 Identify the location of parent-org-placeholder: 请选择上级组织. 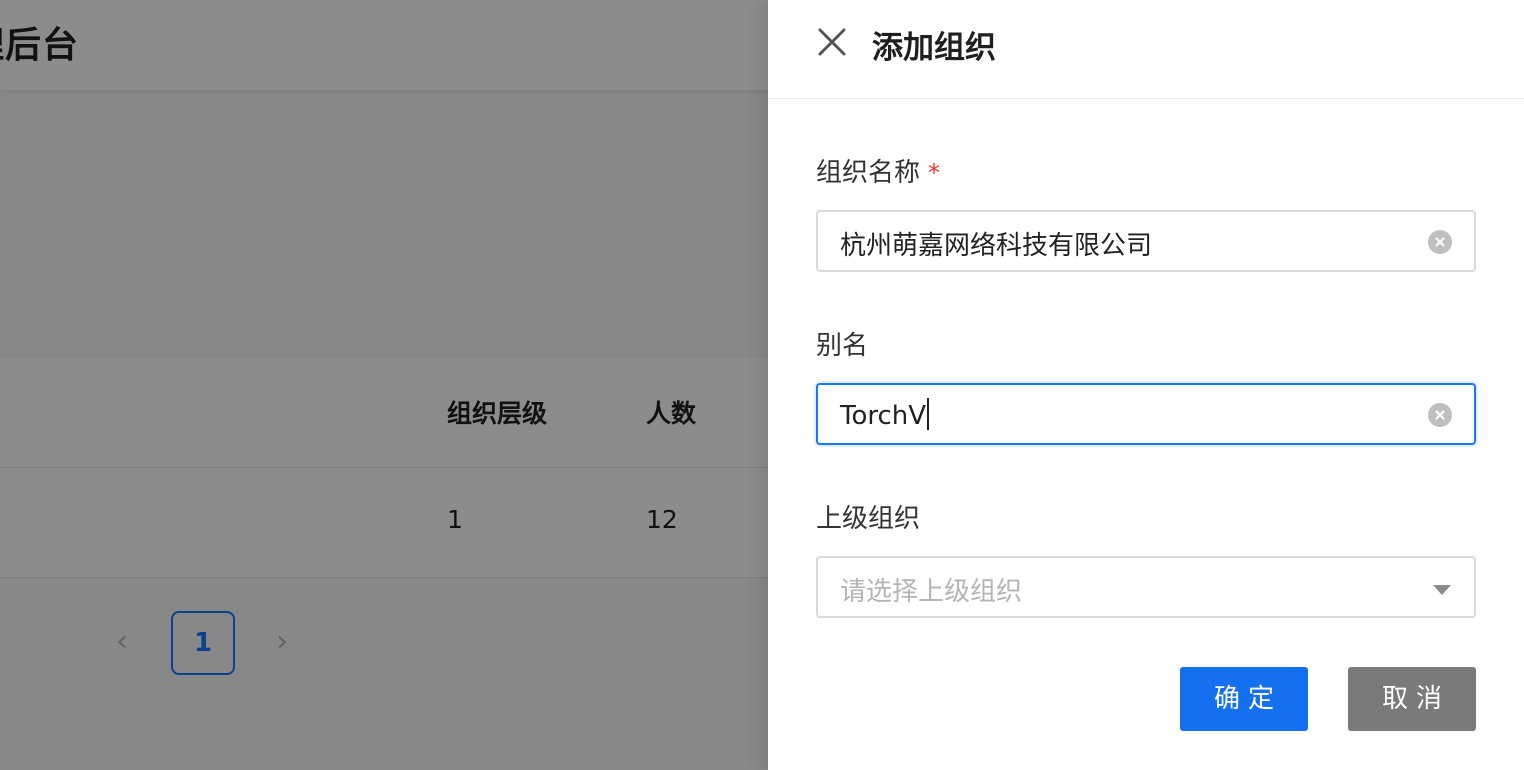
(931, 589).